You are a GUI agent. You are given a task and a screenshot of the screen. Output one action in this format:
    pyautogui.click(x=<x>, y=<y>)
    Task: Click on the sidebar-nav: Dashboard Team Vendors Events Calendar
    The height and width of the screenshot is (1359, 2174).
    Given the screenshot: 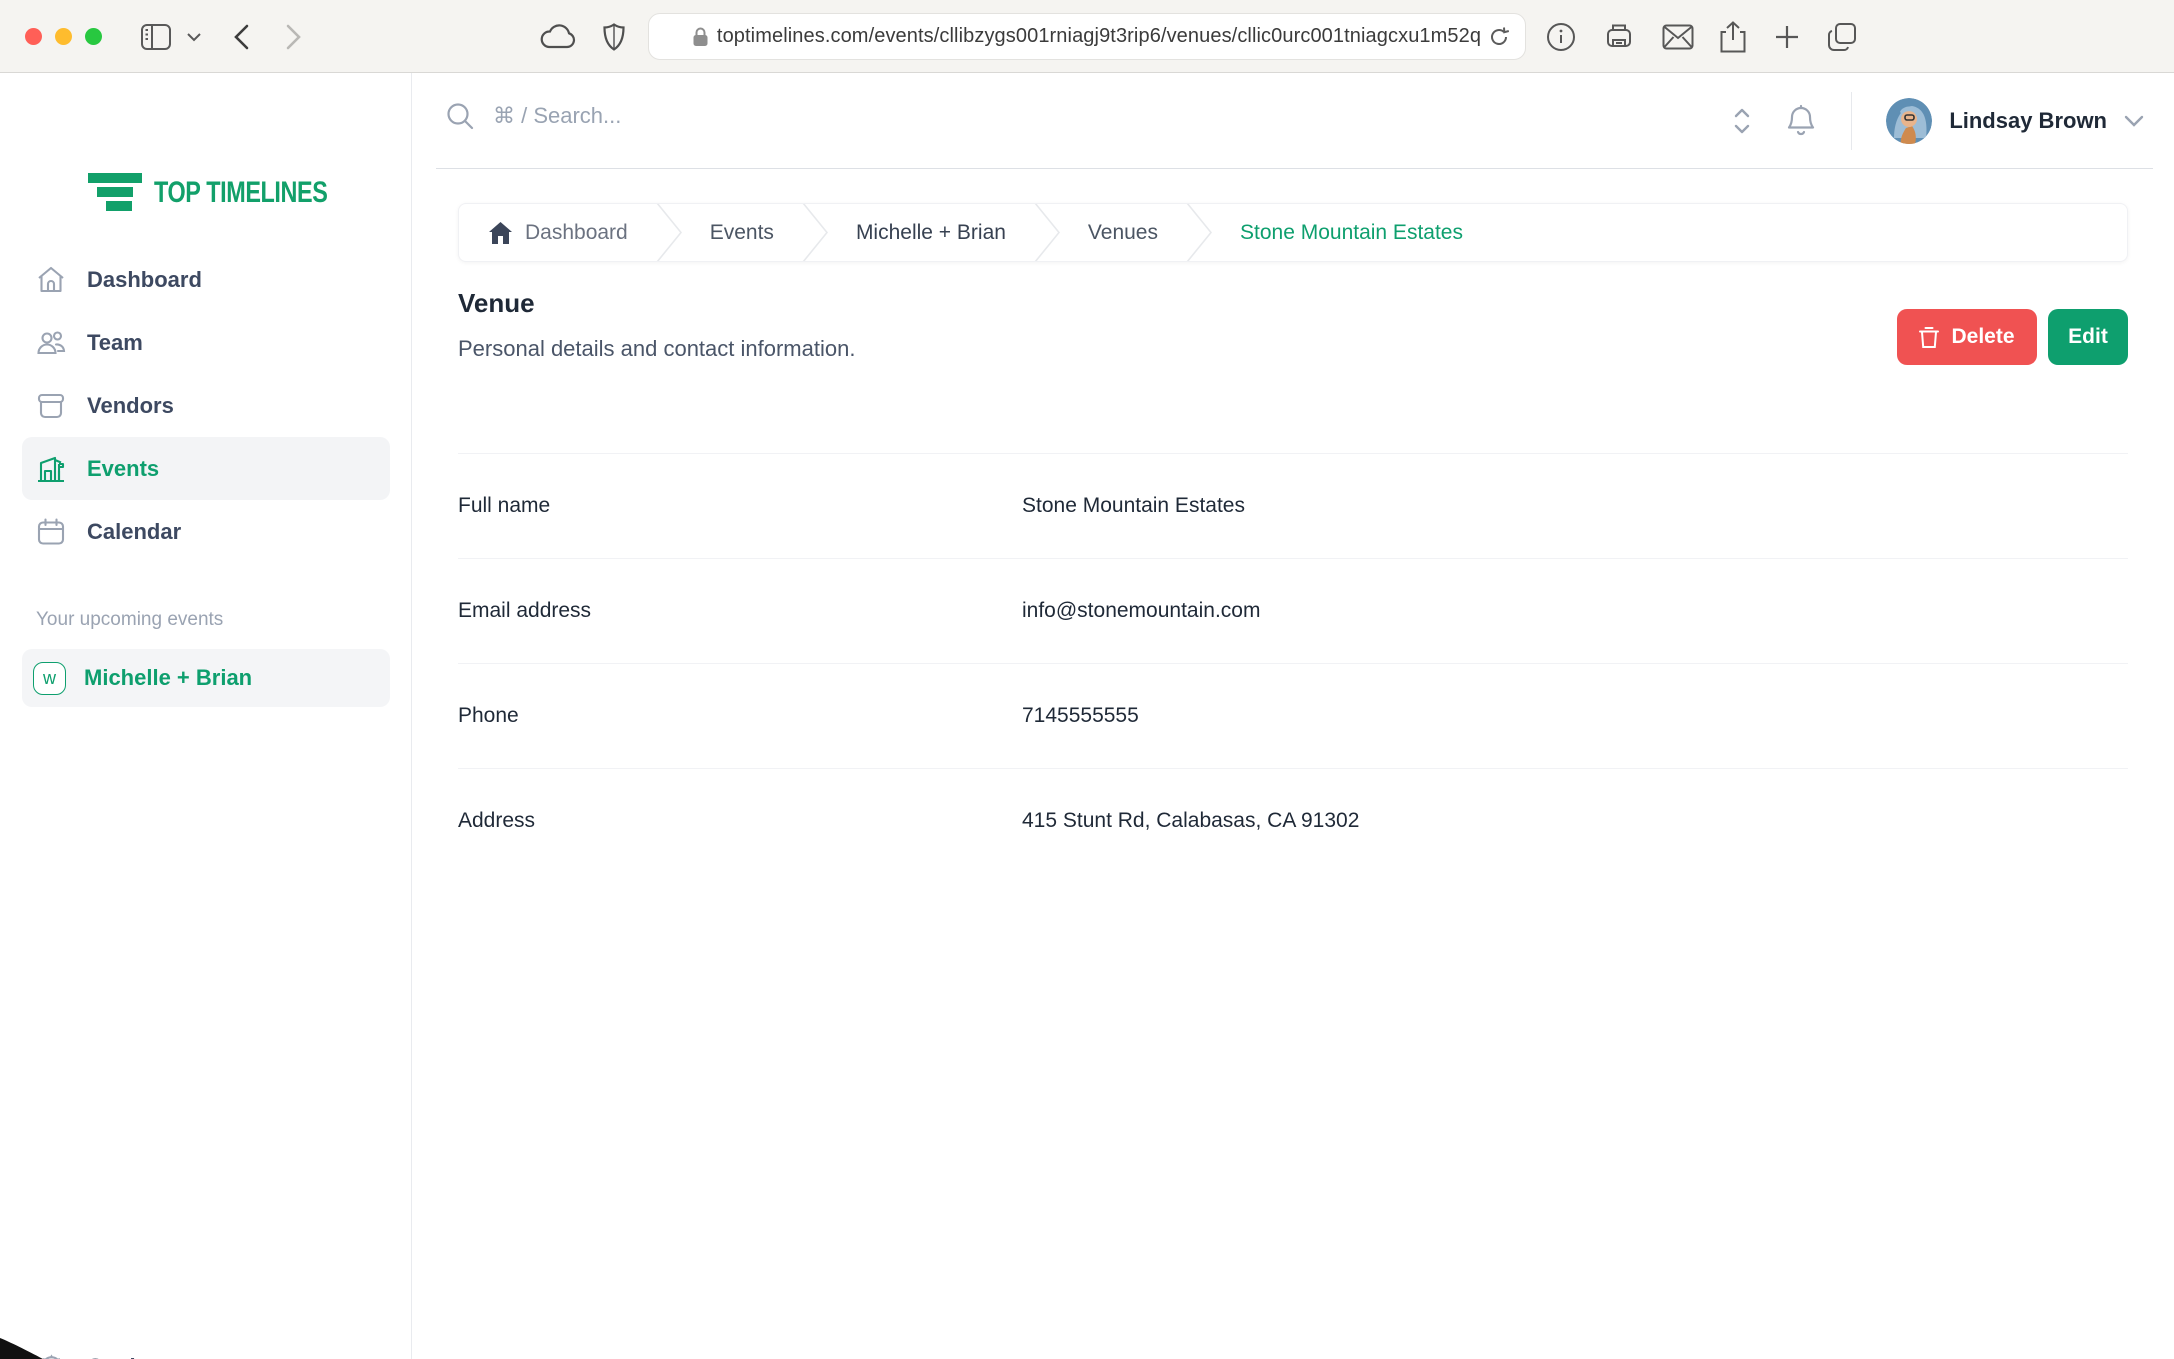 What is the action you would take?
    pyautogui.click(x=206, y=405)
    